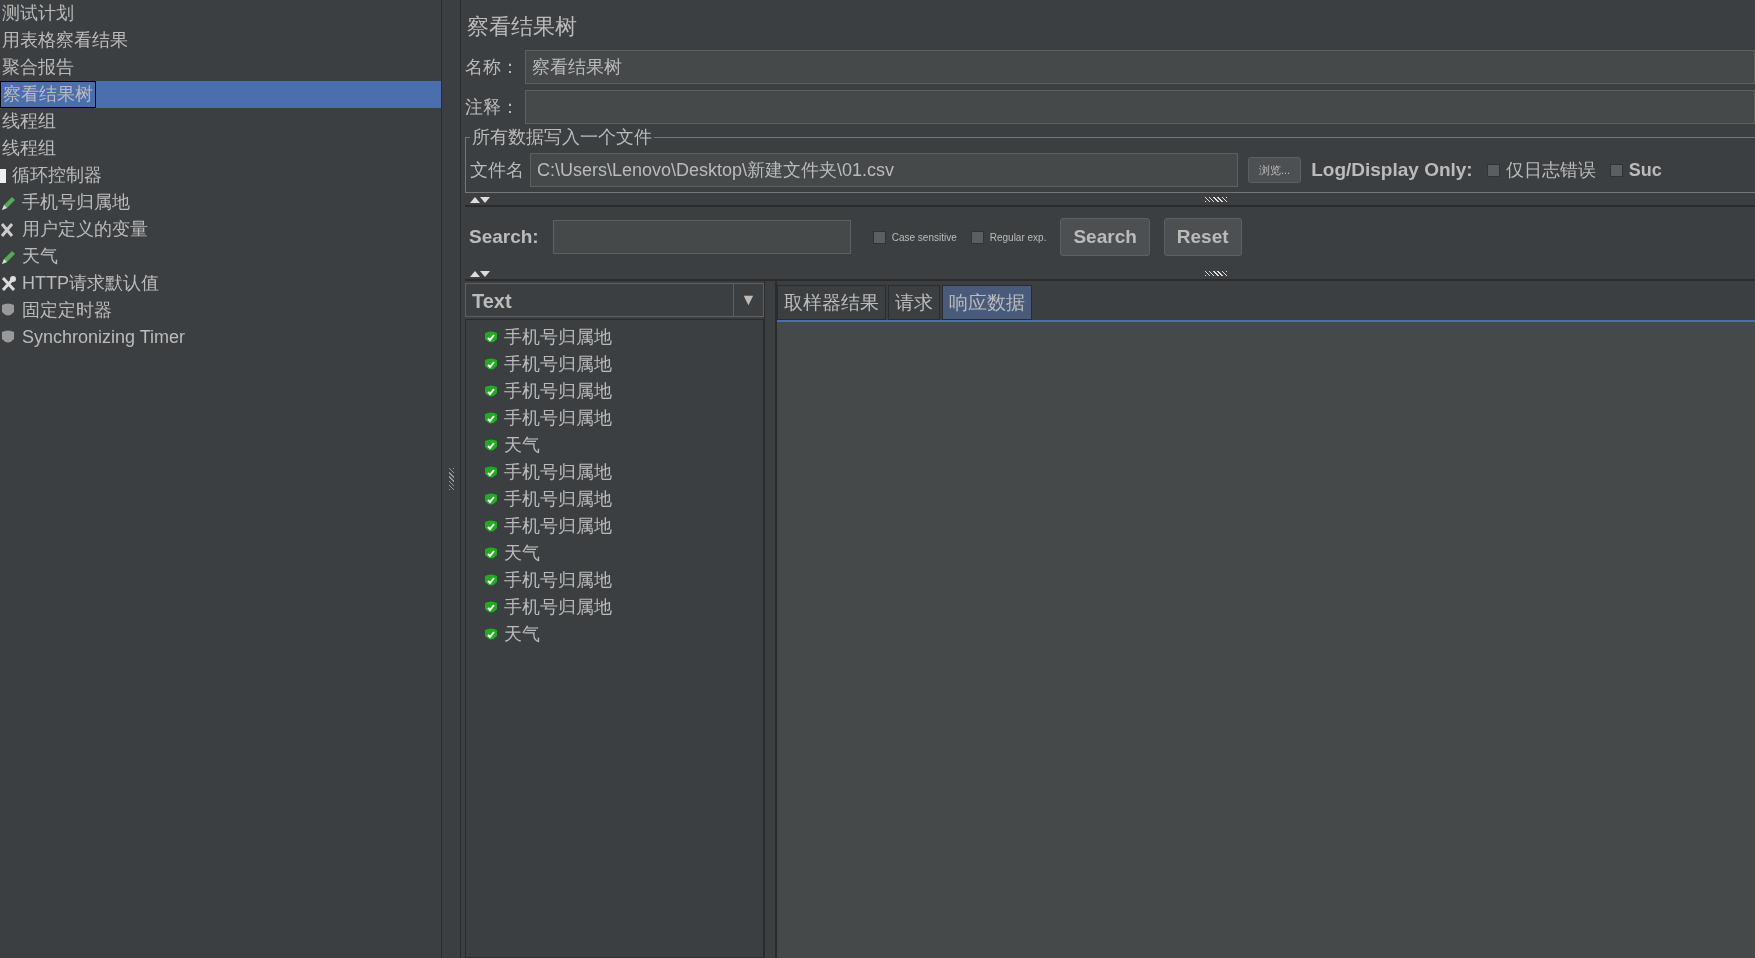 The image size is (1755, 958). Describe the element at coordinates (8, 283) in the screenshot. I see `wrench-icon` at that location.